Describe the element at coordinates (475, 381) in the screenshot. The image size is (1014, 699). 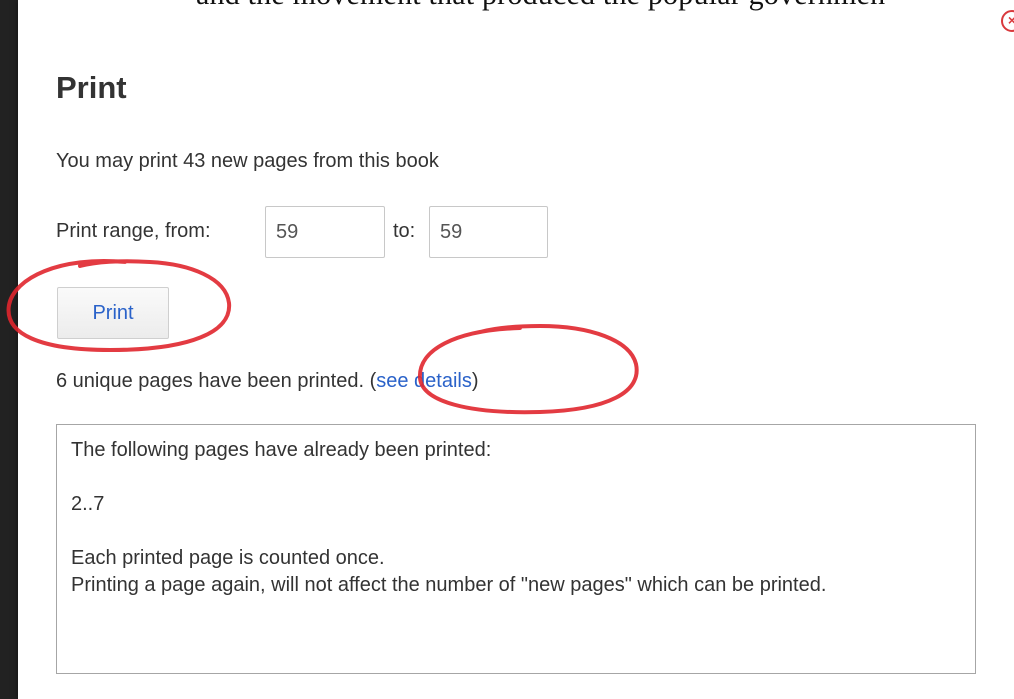
I see `printed-status-close: )` at that location.